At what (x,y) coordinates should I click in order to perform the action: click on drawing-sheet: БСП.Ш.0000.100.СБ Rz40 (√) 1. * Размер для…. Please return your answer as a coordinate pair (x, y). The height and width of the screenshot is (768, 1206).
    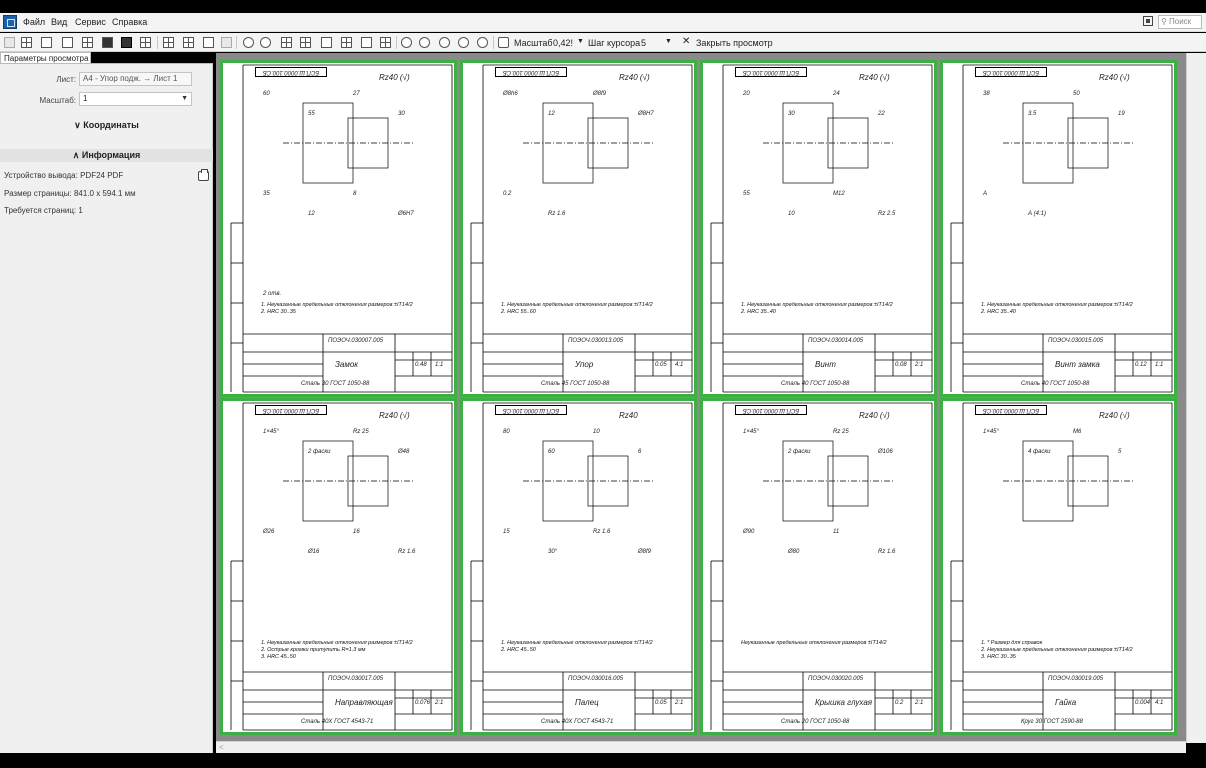
    Looking at the image, I should click on (1058, 566).